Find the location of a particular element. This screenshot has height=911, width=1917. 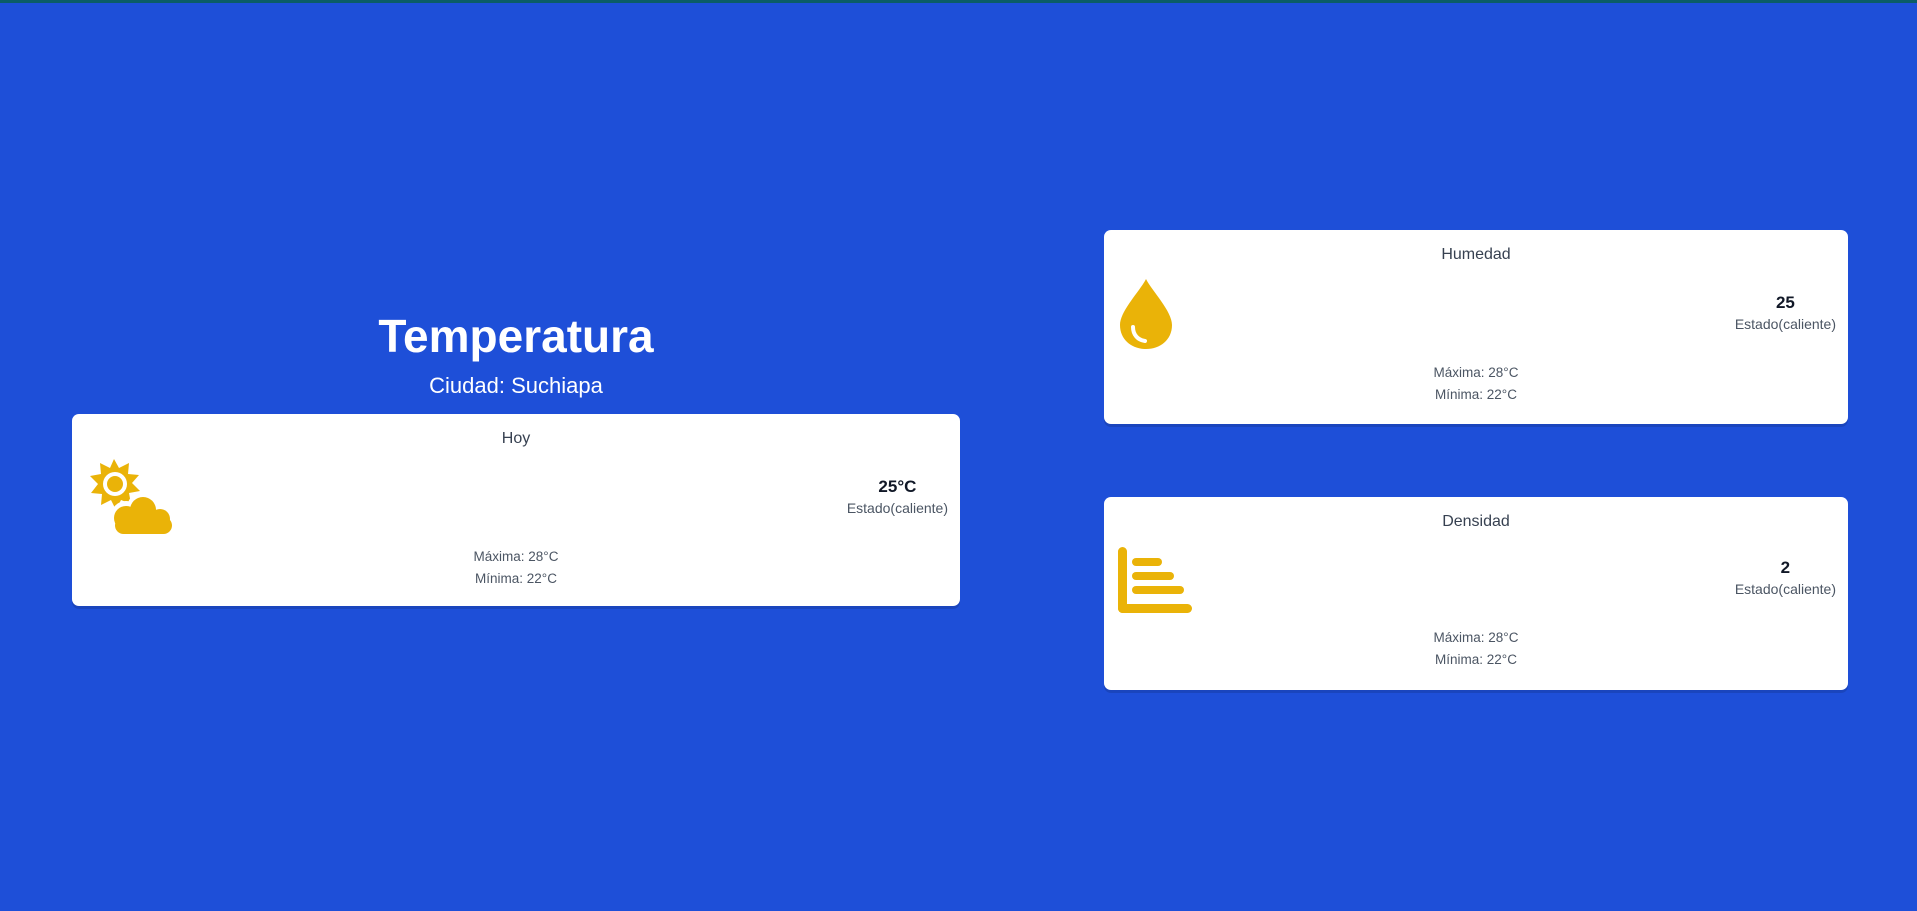

city-label: Ciudad: Suchiapa is located at coordinates (516, 385).